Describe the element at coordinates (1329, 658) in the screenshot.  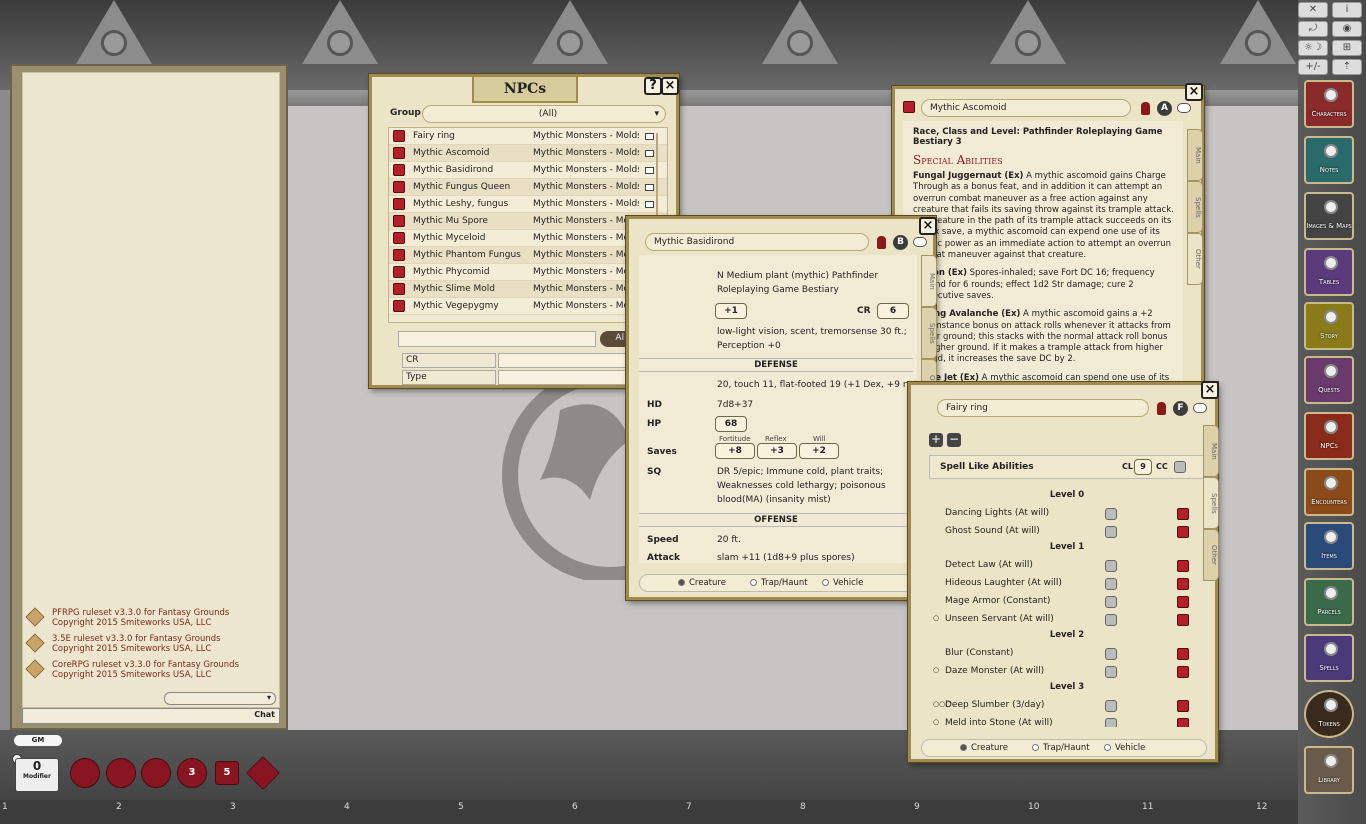
I see `sidebar-spells-button: Spells` at that location.